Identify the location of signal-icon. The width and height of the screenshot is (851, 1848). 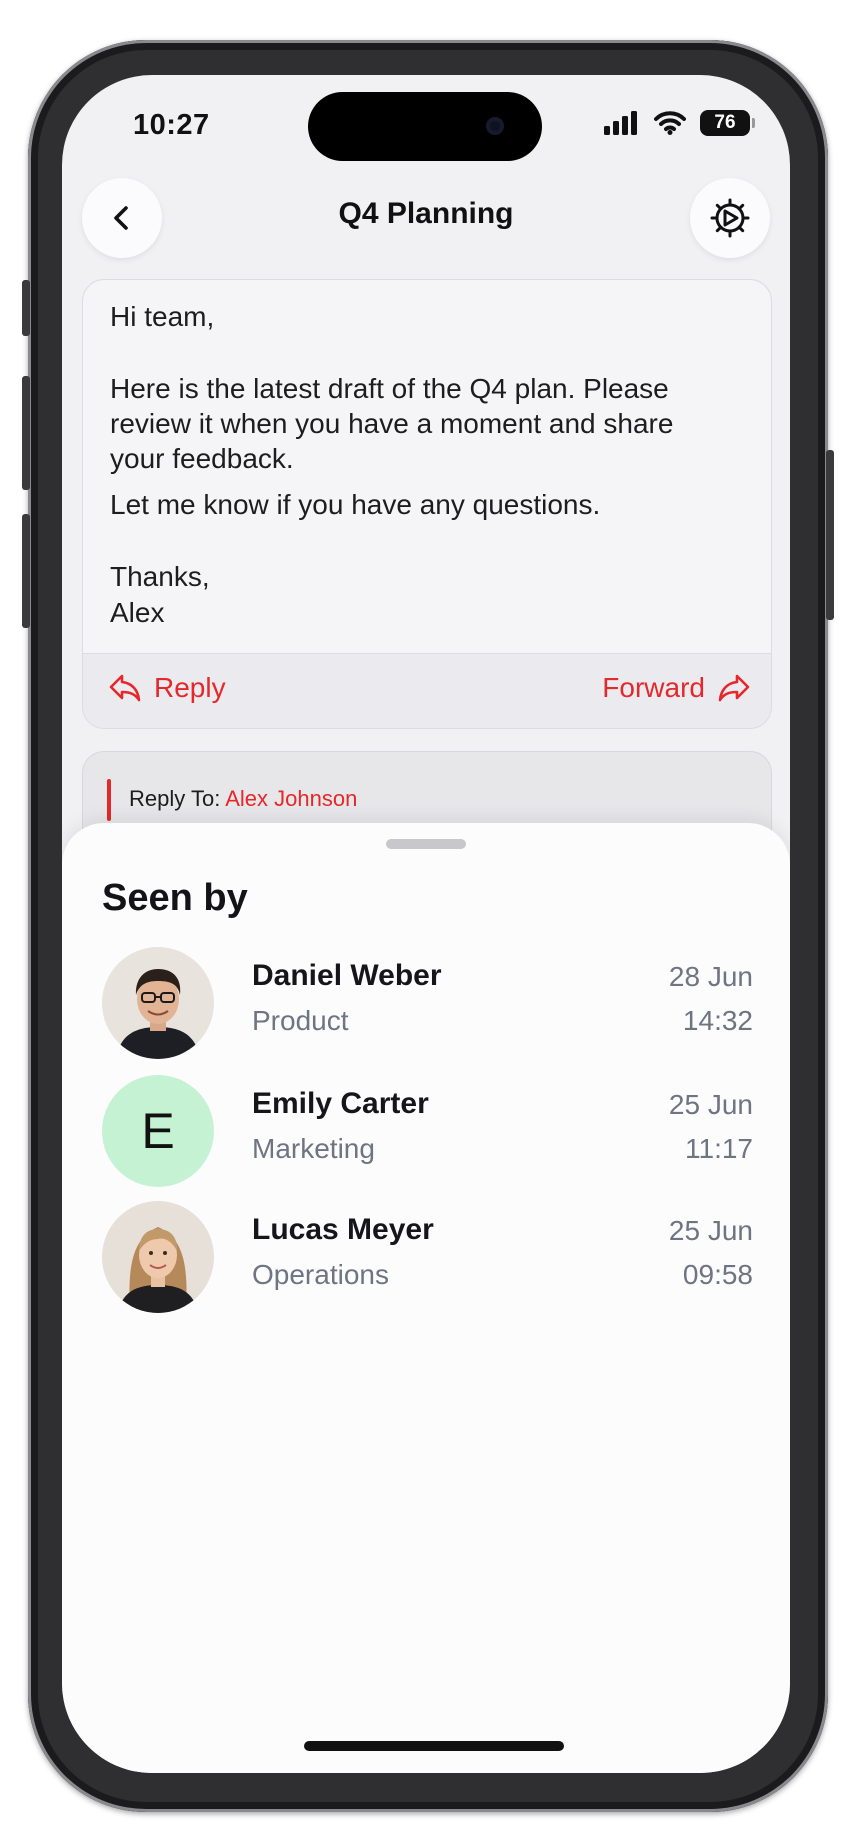
(620, 123).